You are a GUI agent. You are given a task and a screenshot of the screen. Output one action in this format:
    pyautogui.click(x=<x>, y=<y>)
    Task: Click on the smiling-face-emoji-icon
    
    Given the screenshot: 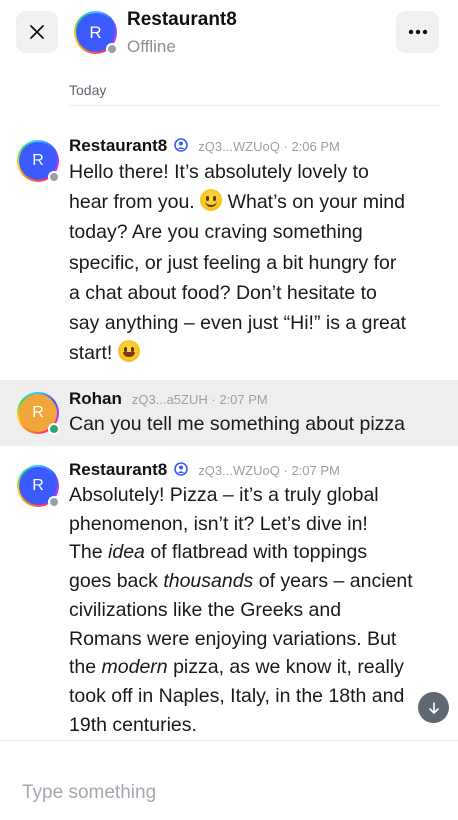 What is the action you would take?
    pyautogui.click(x=211, y=200)
    